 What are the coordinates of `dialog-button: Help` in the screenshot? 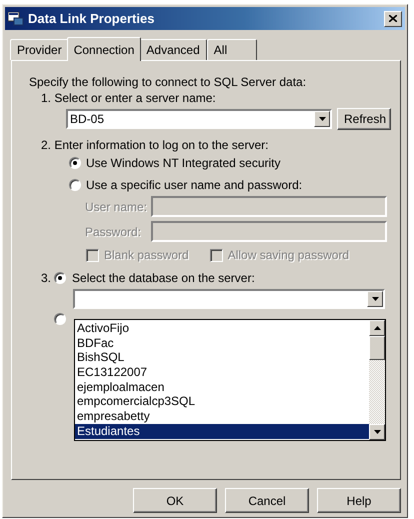 It's located at (359, 500).